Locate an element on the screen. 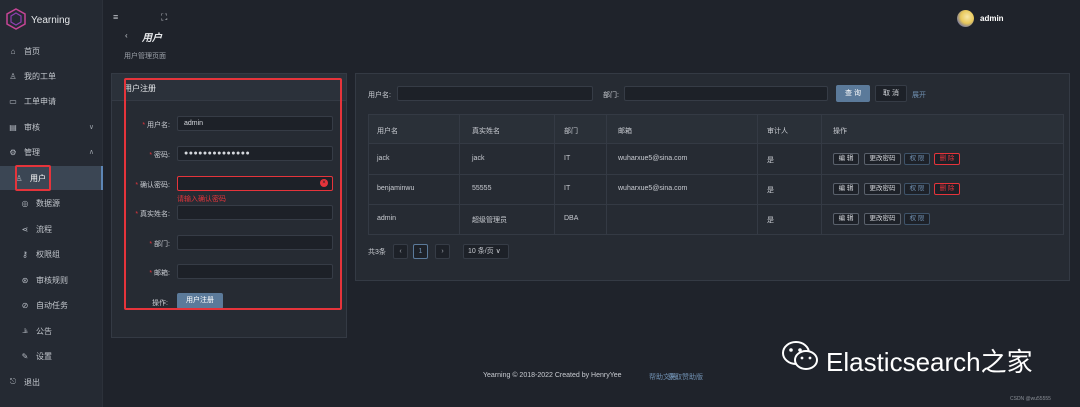 Image resolution: width=1080 pixels, height=407 pixels. sidebar-item-label: 自动任务 is located at coordinates (52, 305).